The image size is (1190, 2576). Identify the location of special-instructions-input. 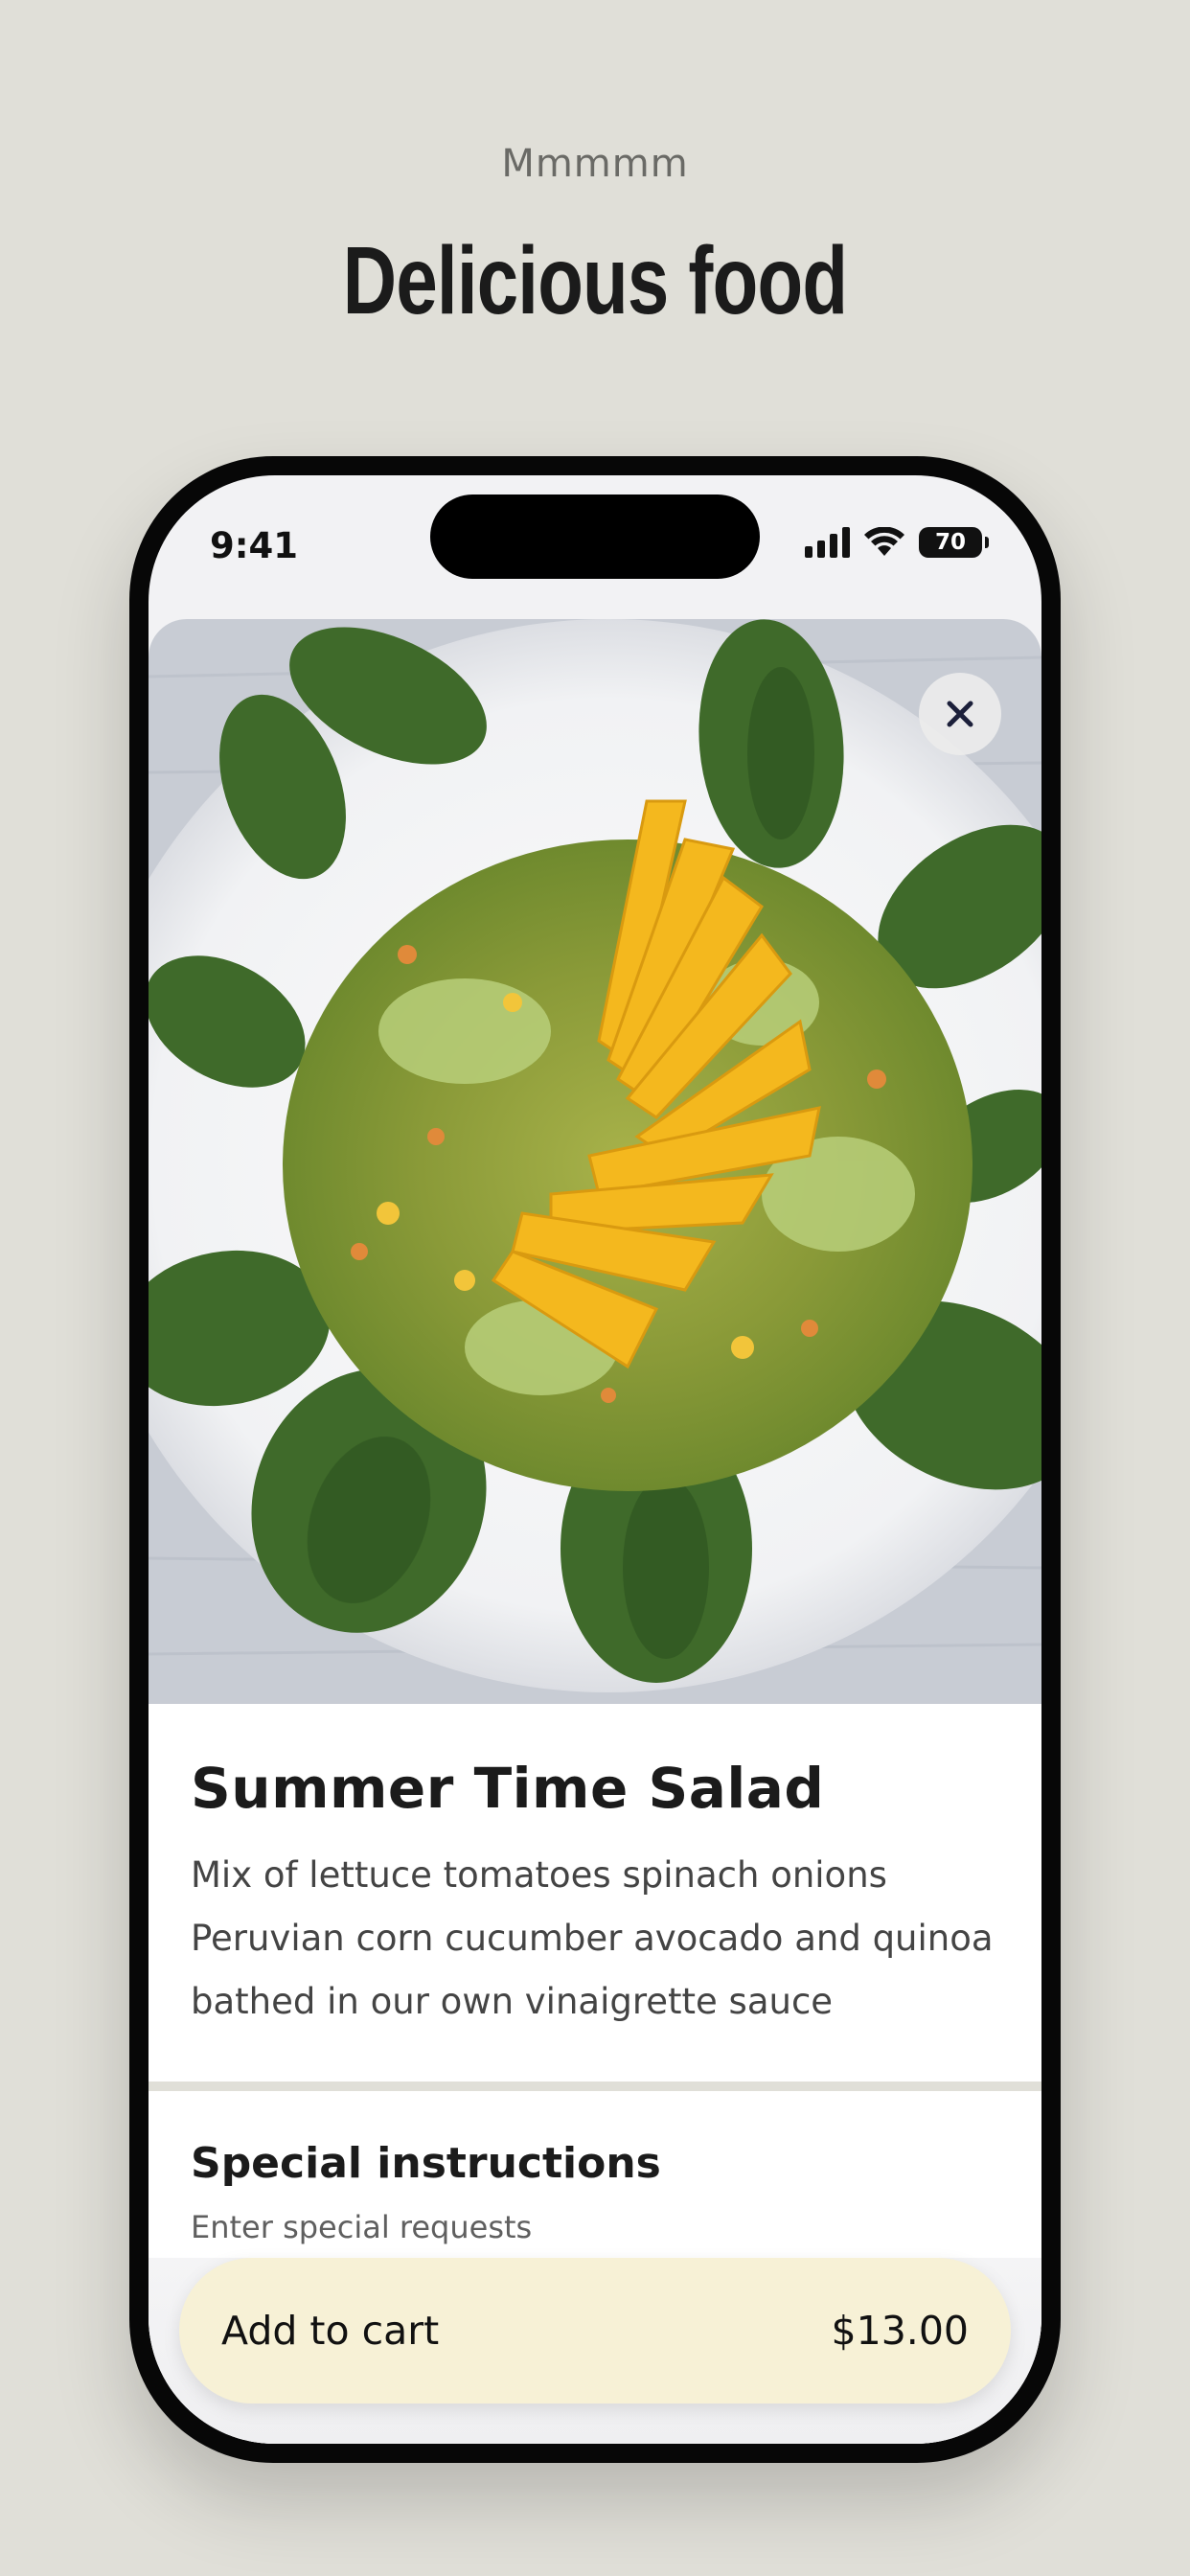
(593, 2227).